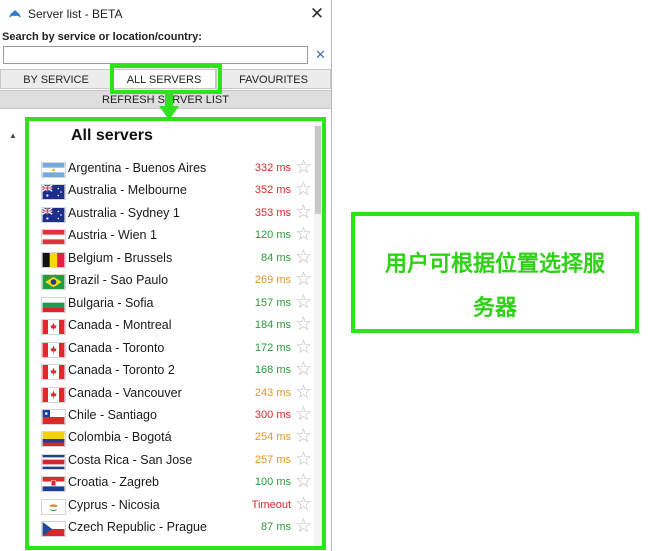  Describe the element at coordinates (495, 286) in the screenshot. I see `callout-text: 用户可根据位置选择服 务器` at that location.